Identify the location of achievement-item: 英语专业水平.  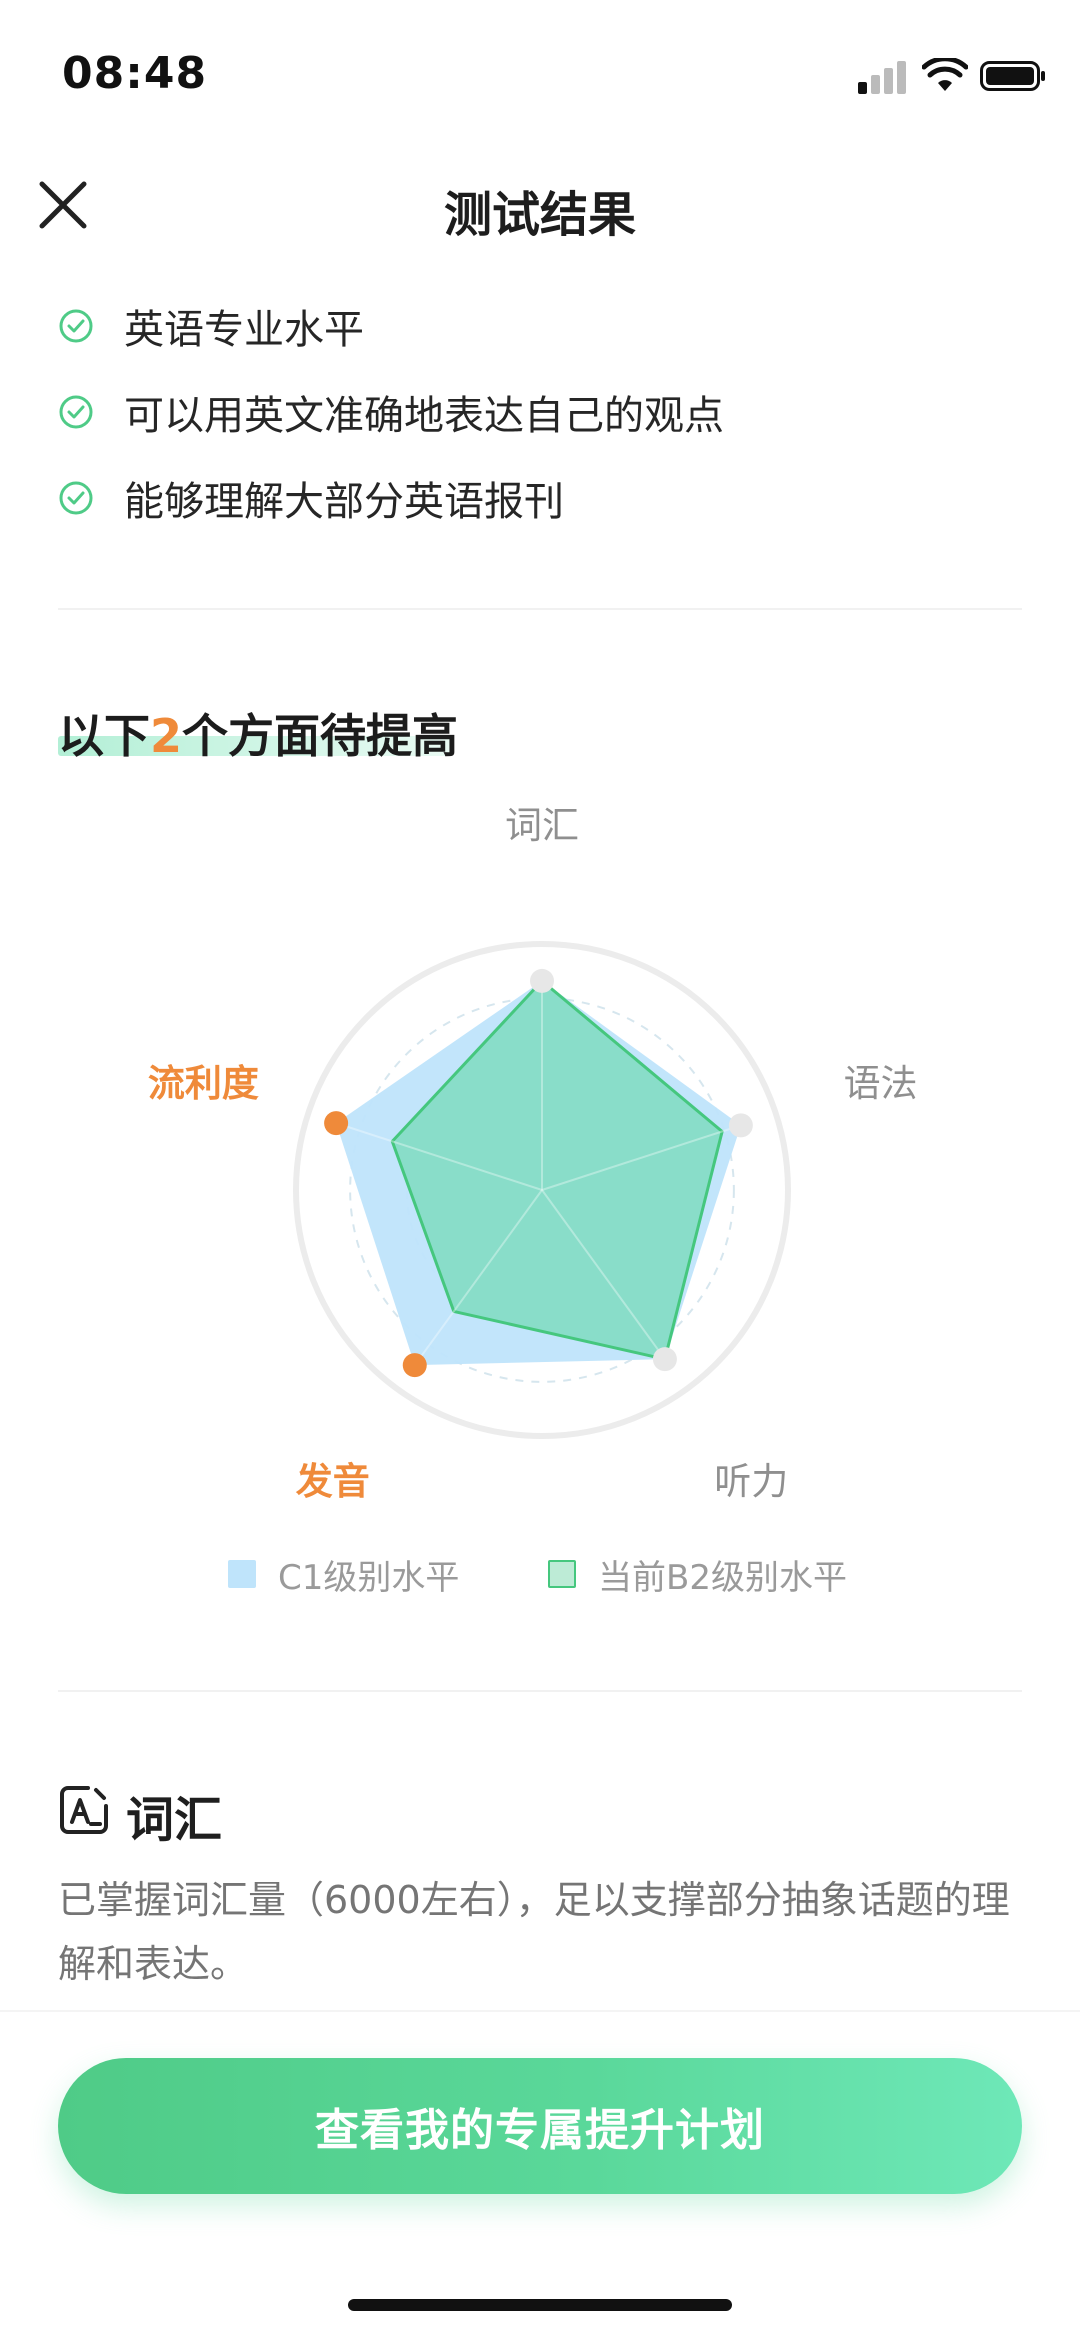
(211, 326).